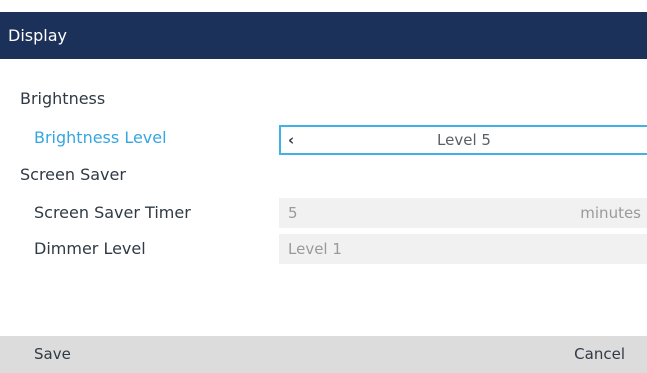  Describe the element at coordinates (100, 137) in the screenshot. I see `brightness-level-label: Brightness Level` at that location.